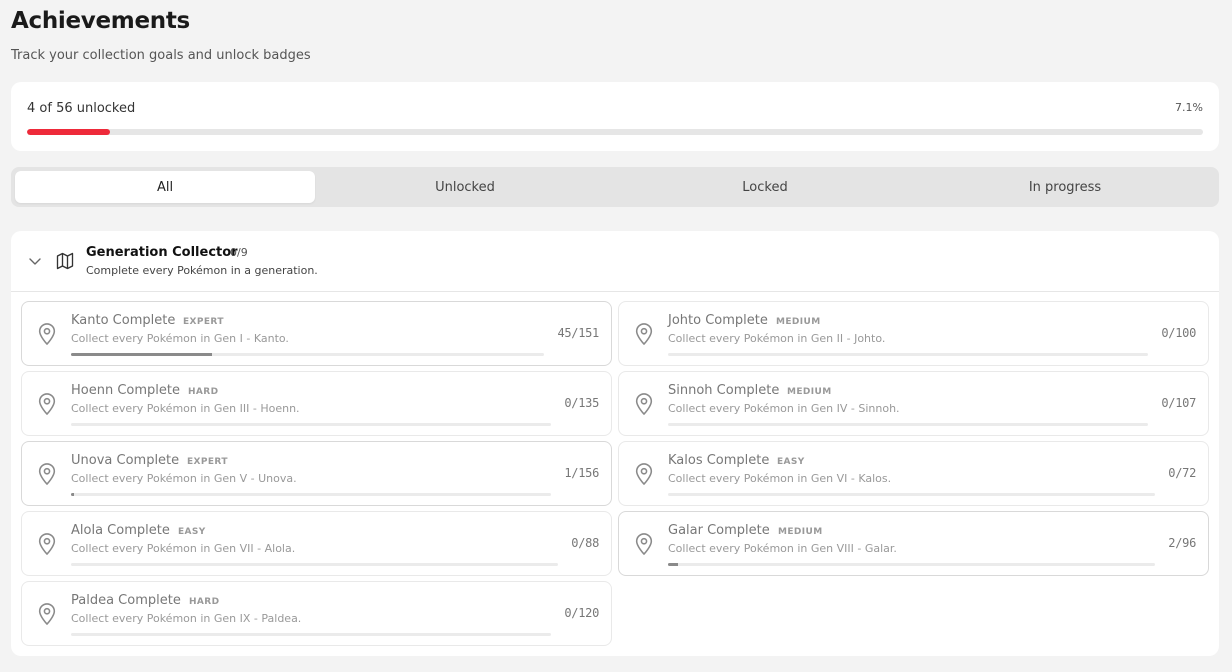  I want to click on achievement-name: Johto Complete, so click(718, 320).